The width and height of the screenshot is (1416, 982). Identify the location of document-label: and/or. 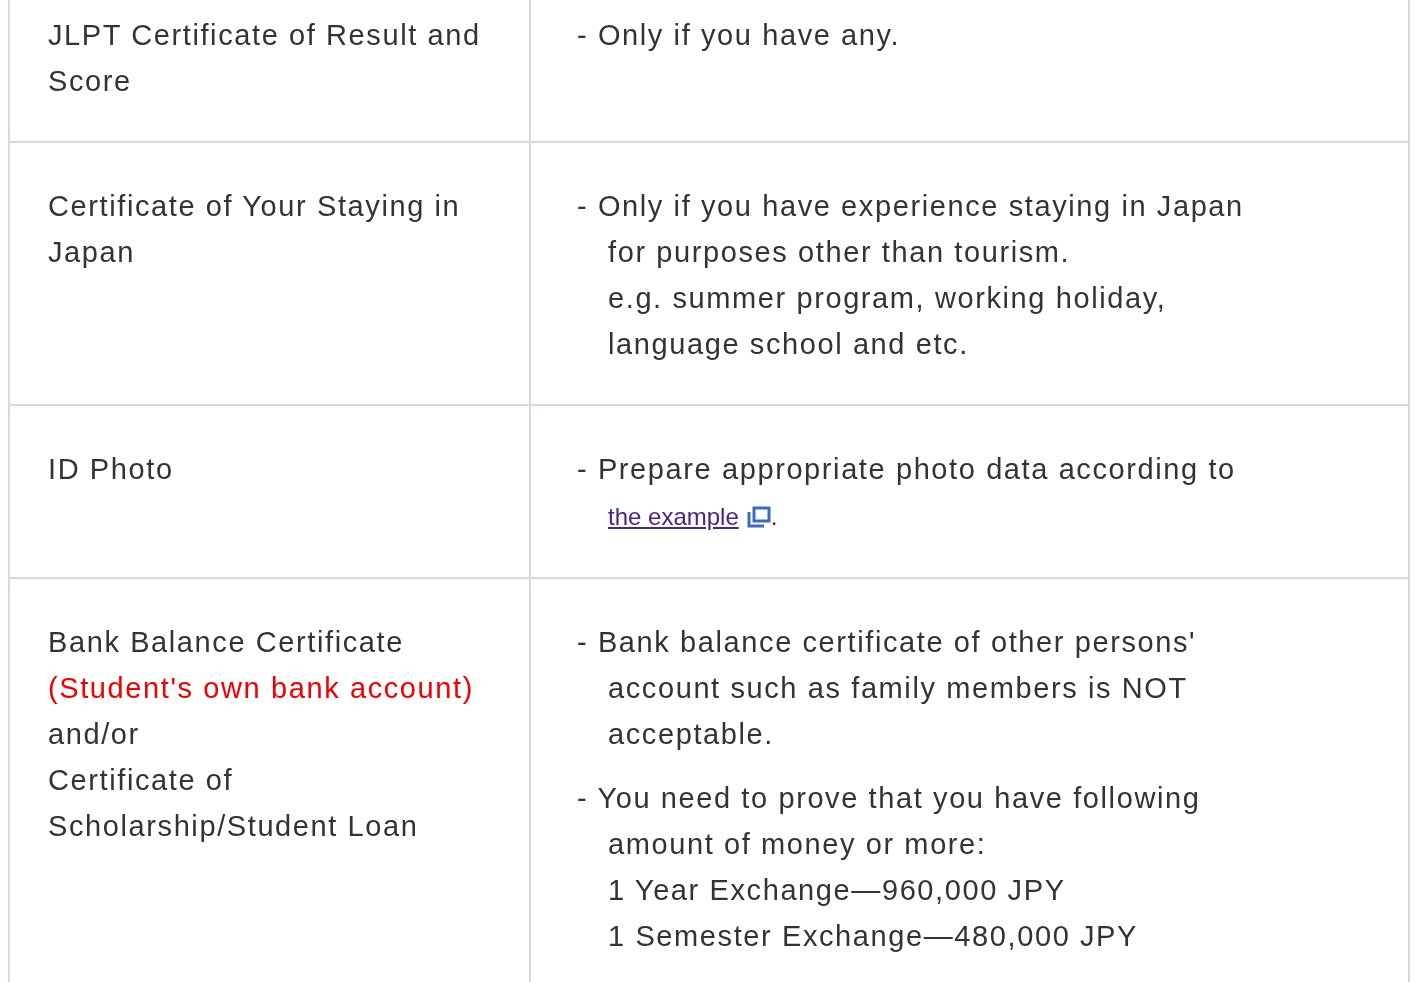
(94, 734).